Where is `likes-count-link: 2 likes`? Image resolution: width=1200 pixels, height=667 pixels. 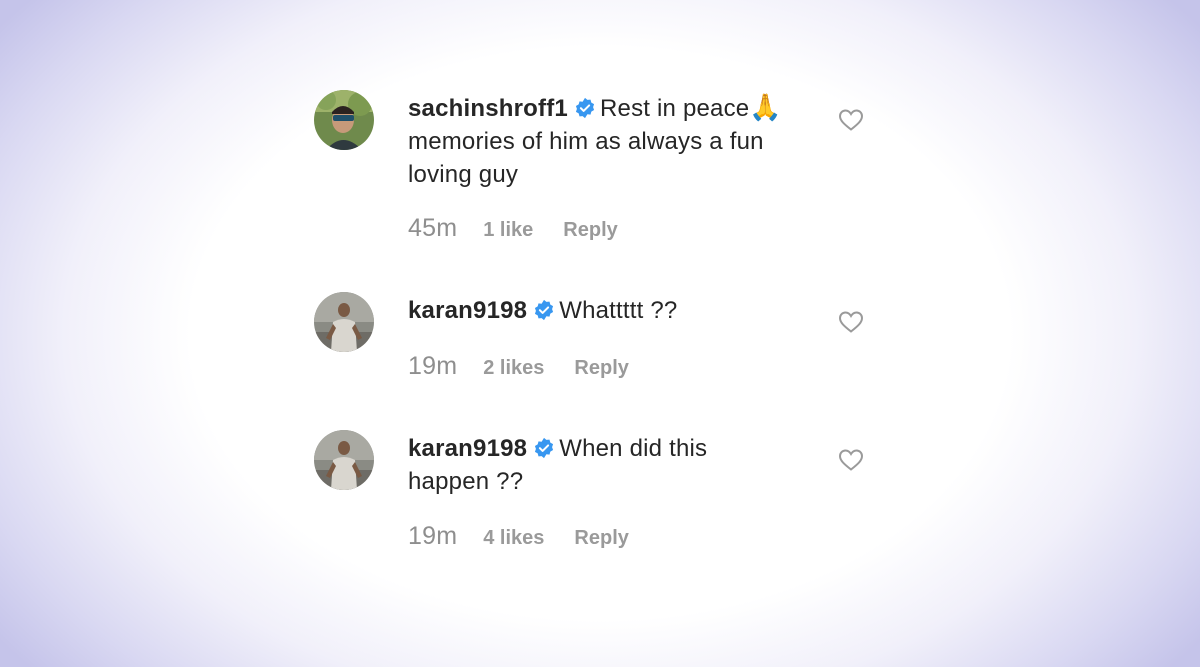 likes-count-link: 2 likes is located at coordinates (513, 368).